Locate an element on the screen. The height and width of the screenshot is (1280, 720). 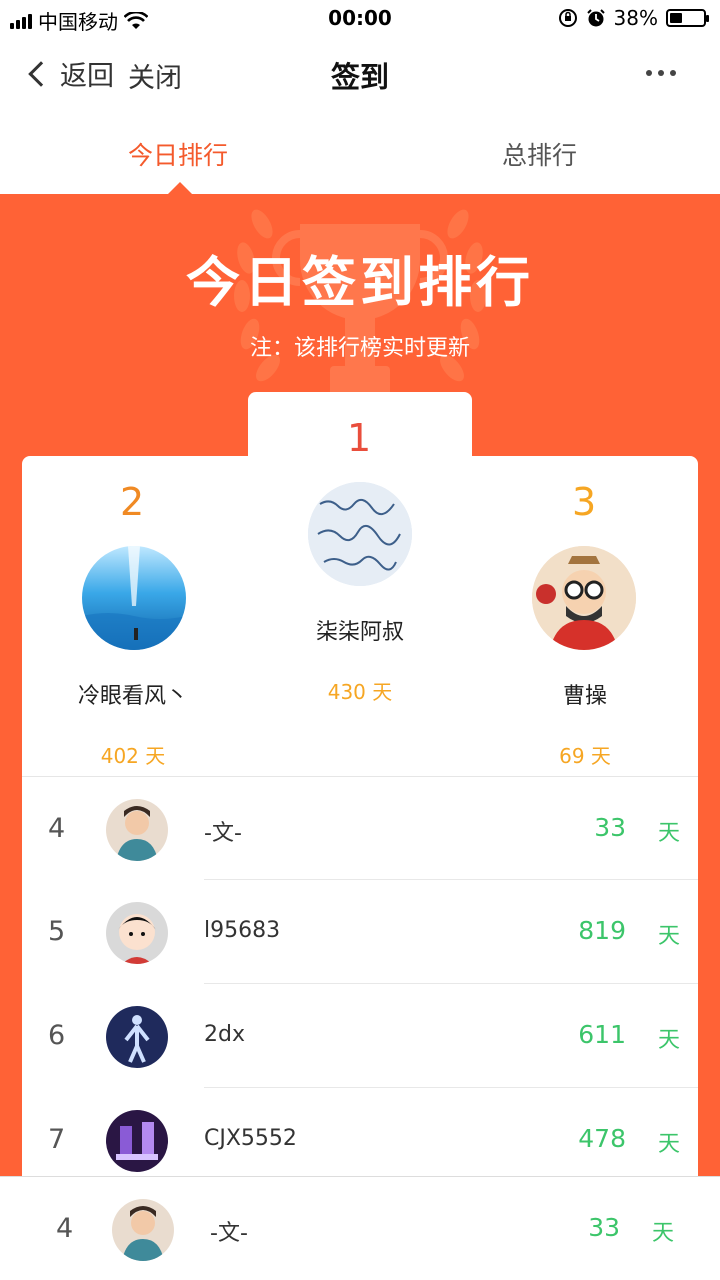
podium-days-2: 402 天 is located at coordinates (133, 756).